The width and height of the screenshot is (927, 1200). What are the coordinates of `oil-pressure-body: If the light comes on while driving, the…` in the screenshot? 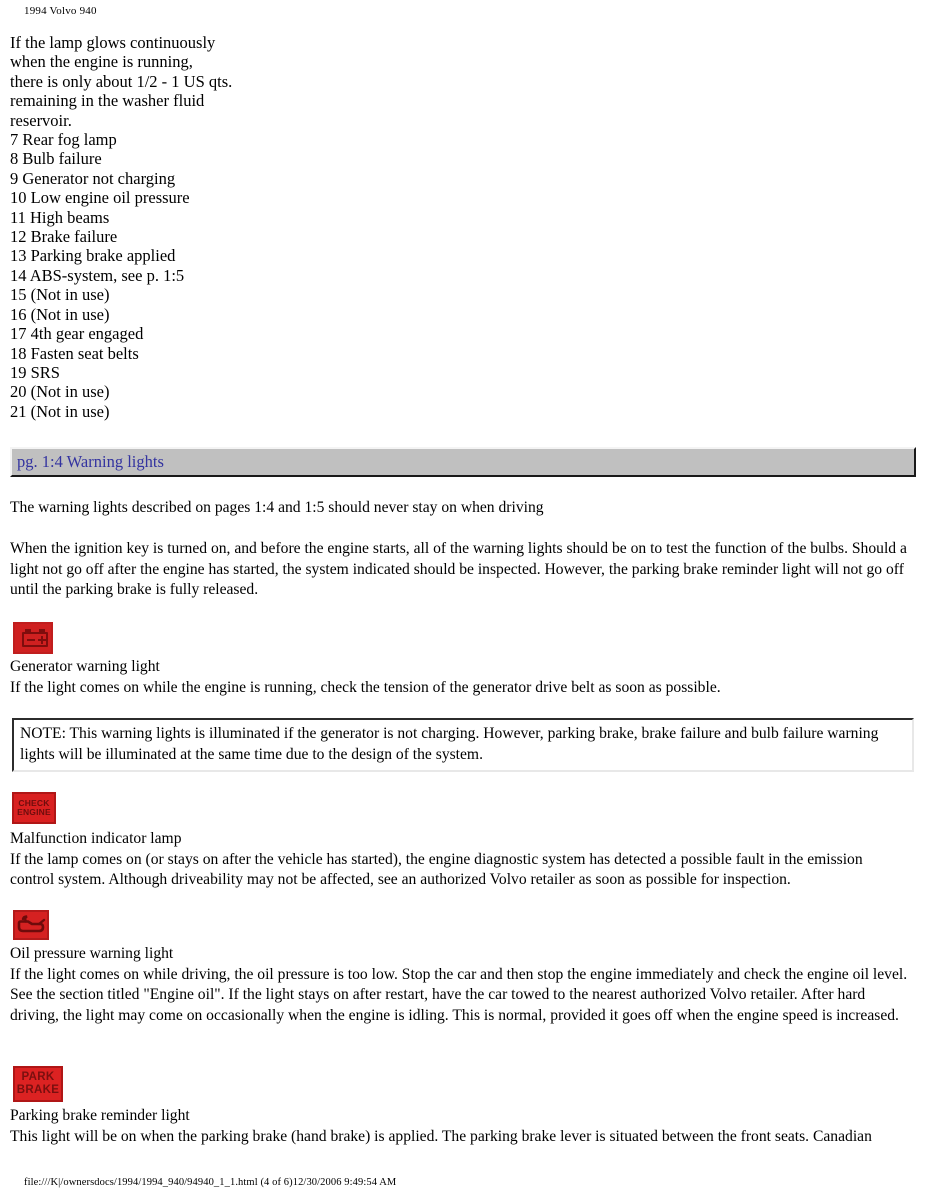 It's located at (459, 994).